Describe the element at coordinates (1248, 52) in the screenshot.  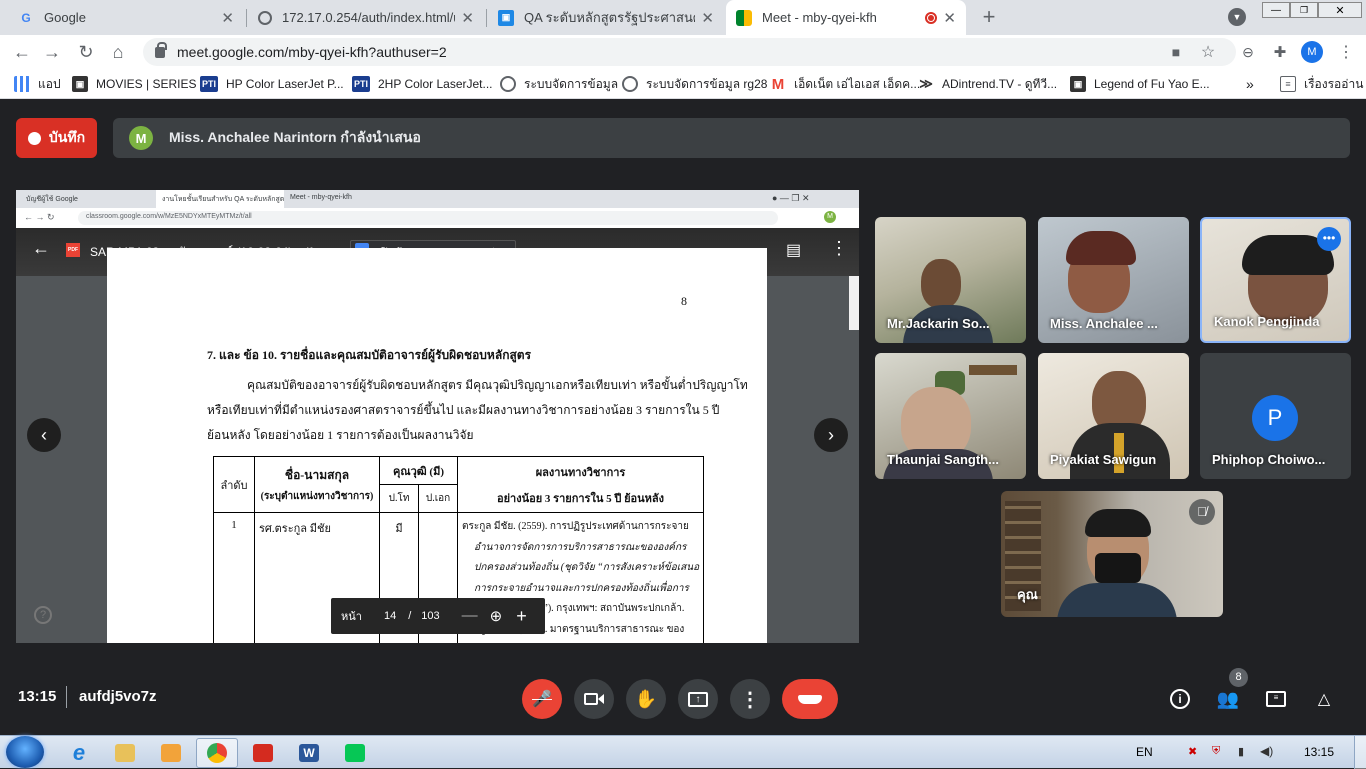
I see `extension-chat-icon: ⊖` at that location.